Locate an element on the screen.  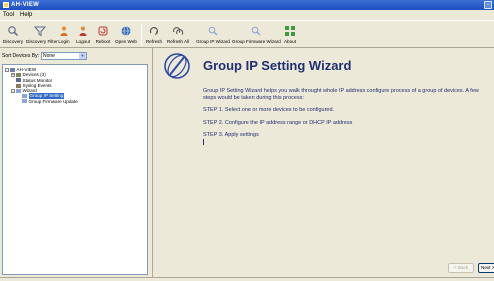
open-web-button: Open Web is located at coordinates (126, 35).